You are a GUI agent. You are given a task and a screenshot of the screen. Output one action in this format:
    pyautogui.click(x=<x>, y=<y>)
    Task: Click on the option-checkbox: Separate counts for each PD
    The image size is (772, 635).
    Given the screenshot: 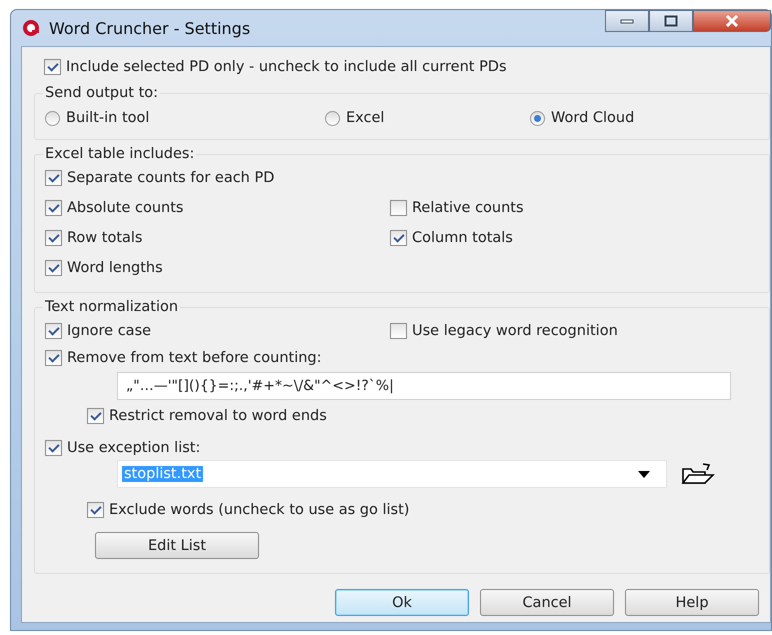 What is the action you would take?
    pyautogui.click(x=402, y=178)
    